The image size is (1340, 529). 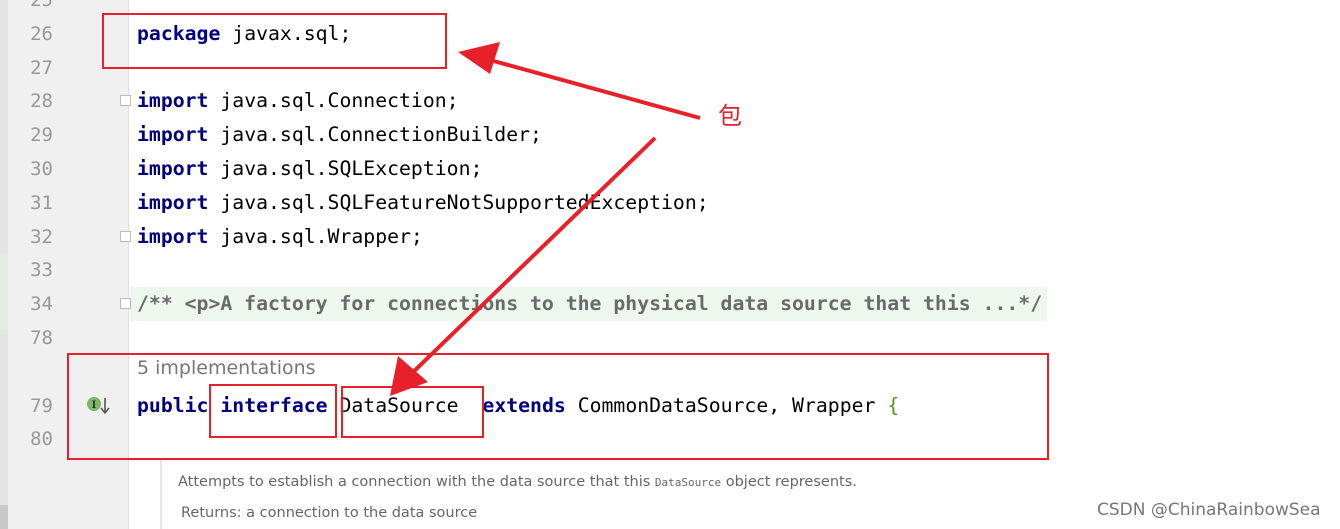 I want to click on arrow-to-datasource, so click(x=523, y=266).